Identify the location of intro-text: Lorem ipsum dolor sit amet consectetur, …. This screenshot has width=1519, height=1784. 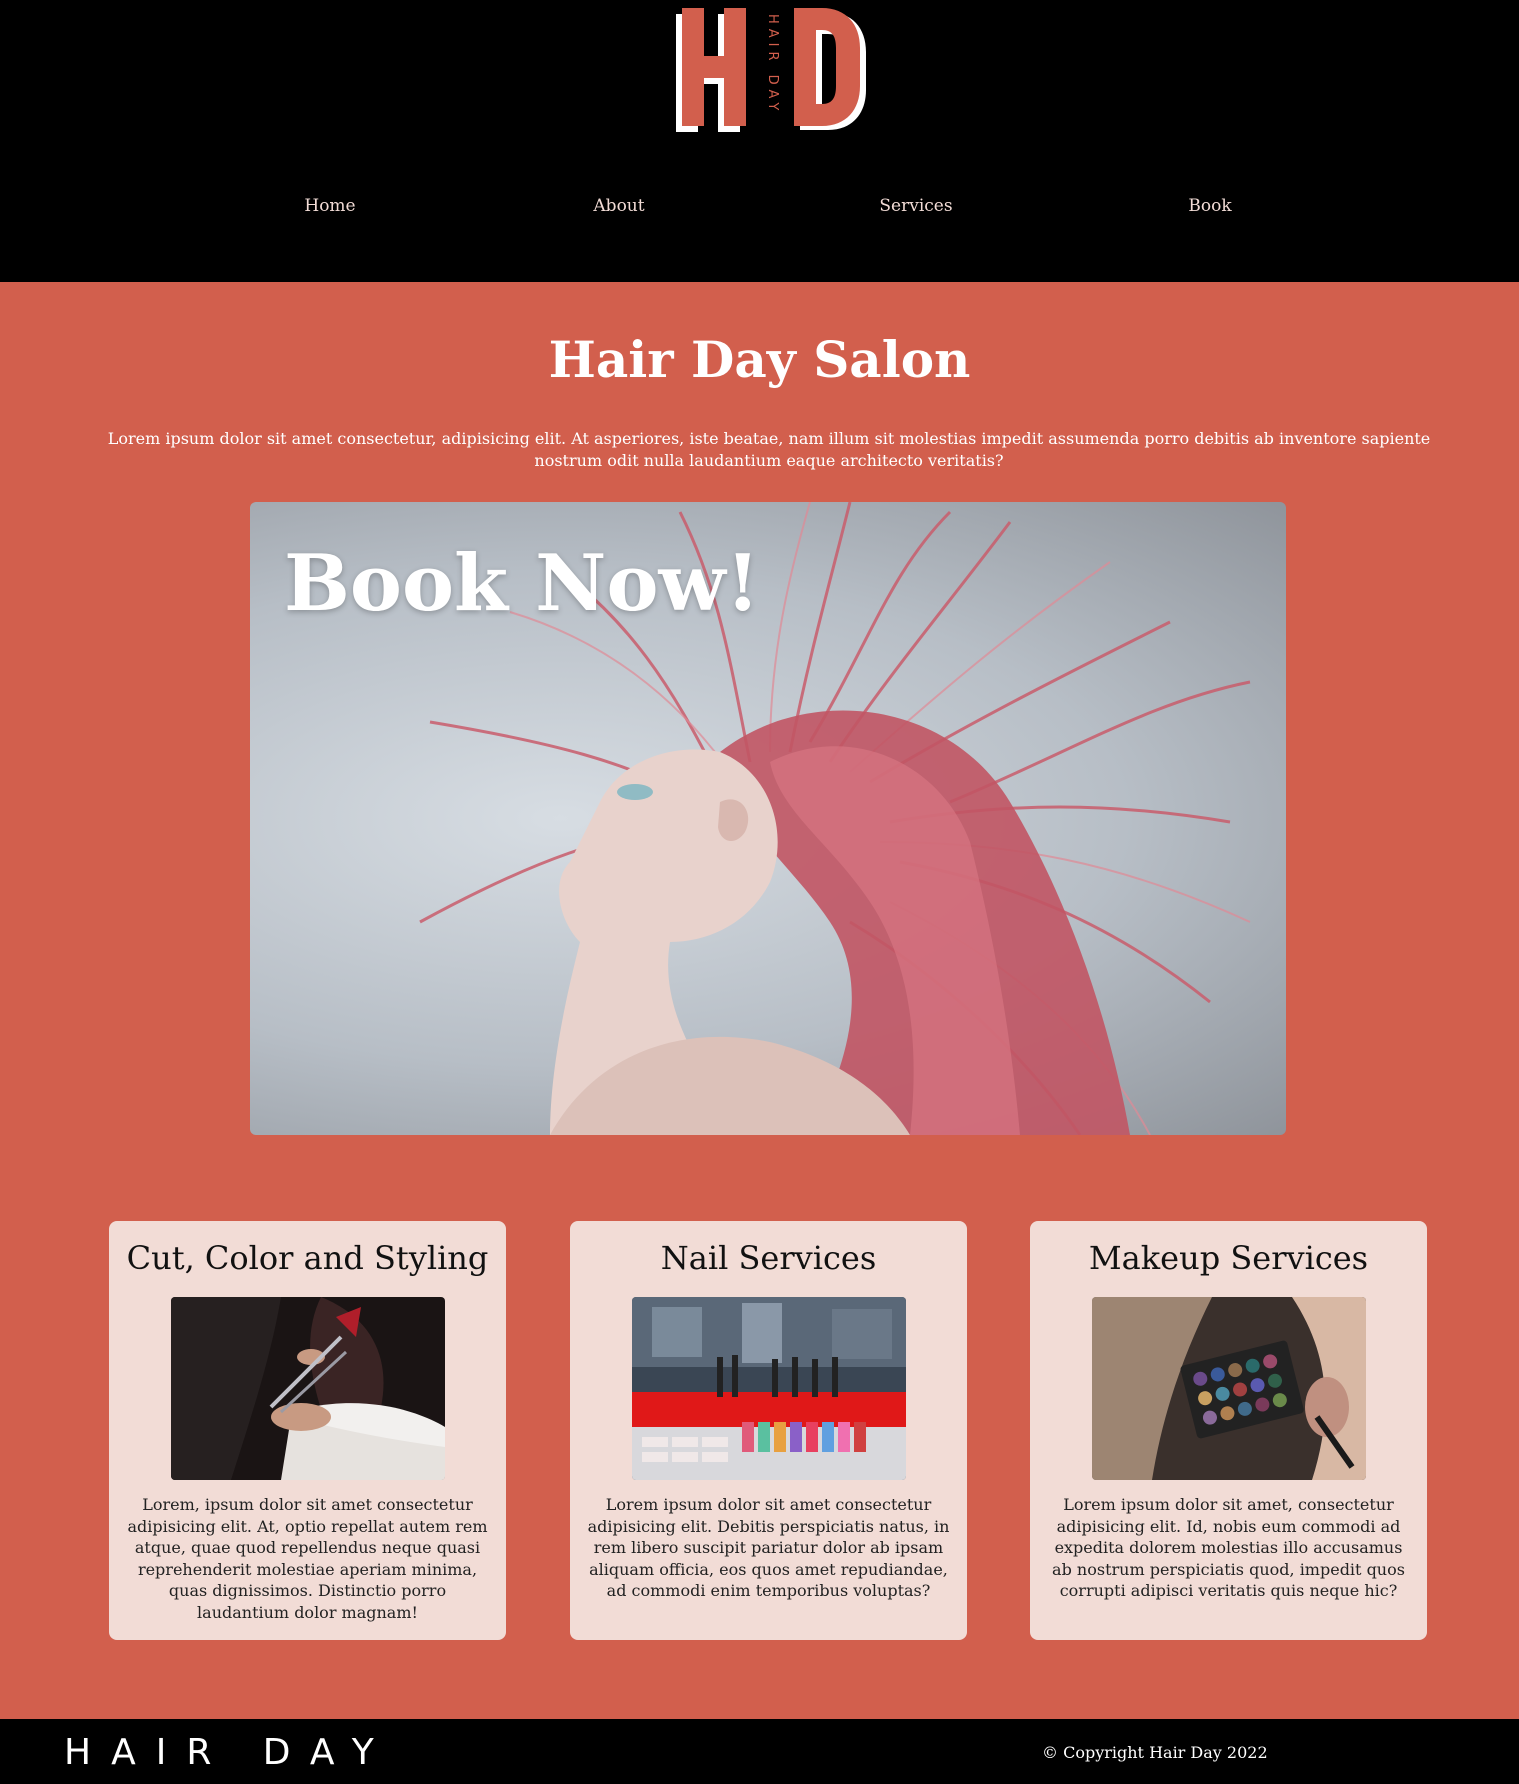
(769, 450).